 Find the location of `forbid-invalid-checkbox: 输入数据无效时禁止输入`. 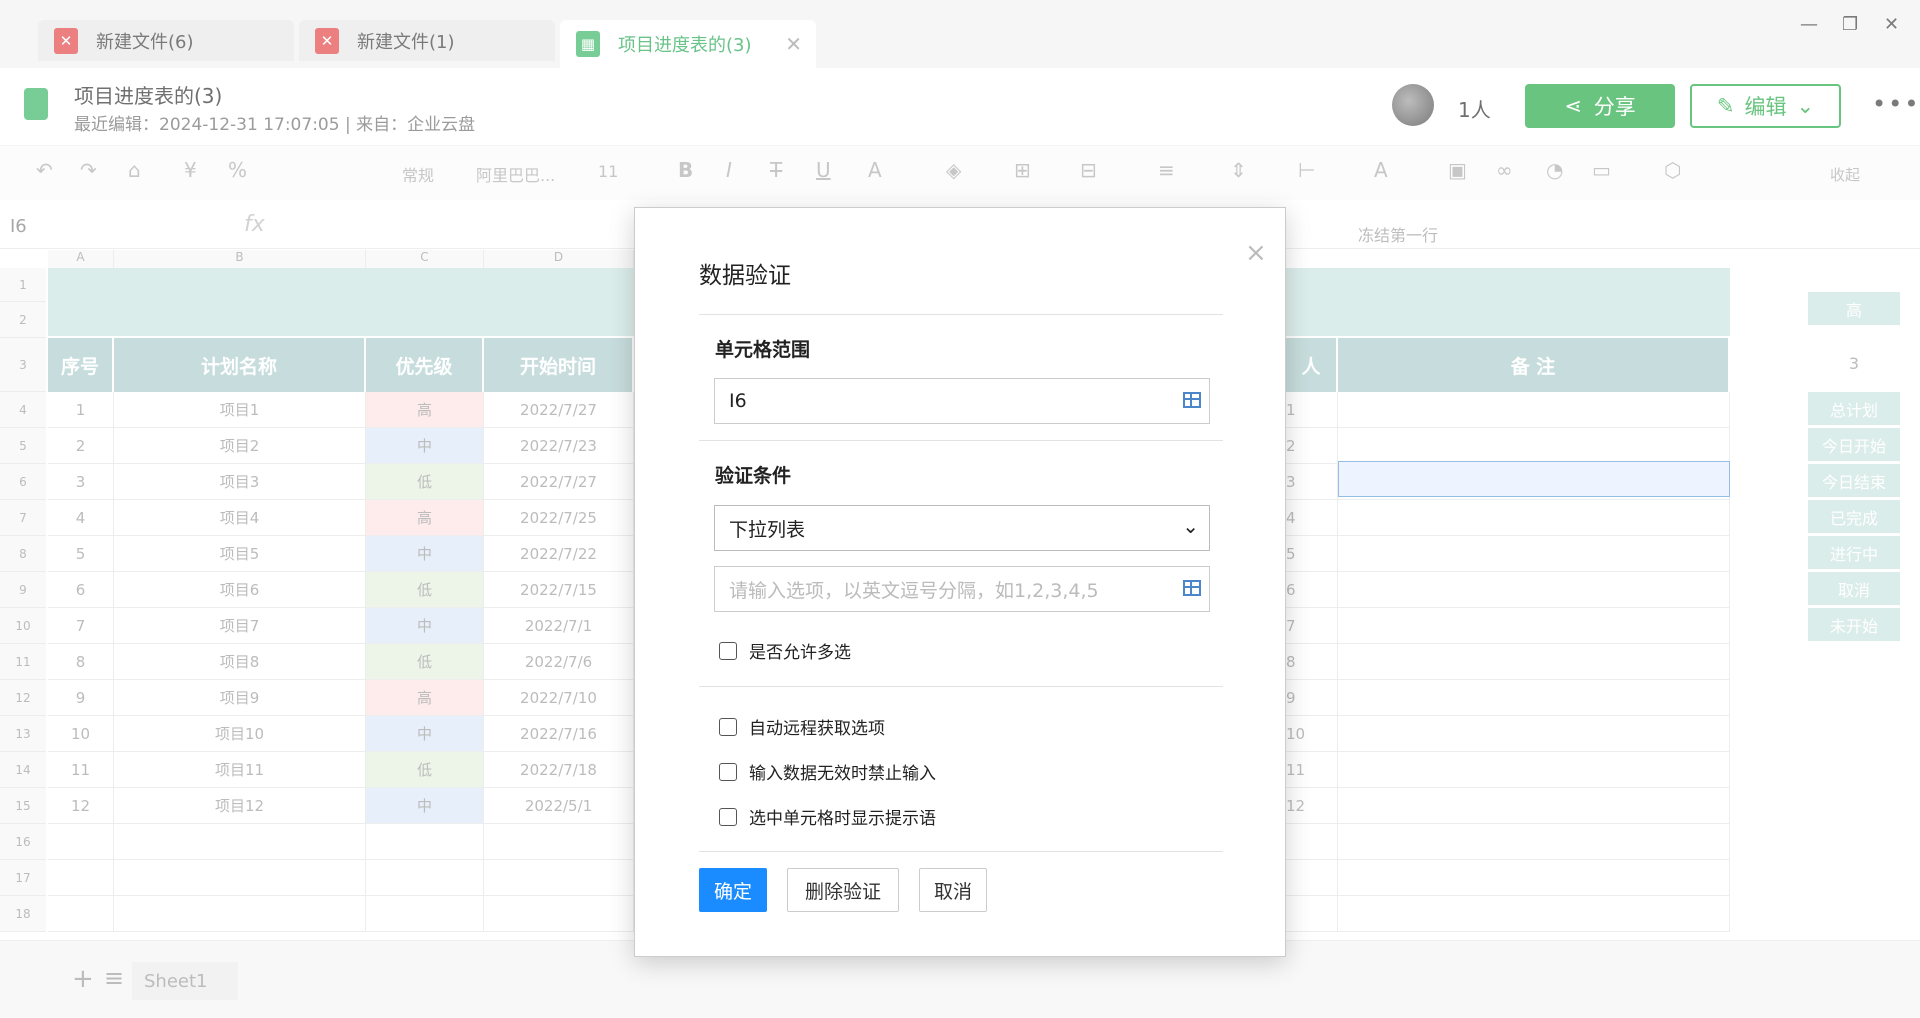

forbid-invalid-checkbox: 输入数据无效时禁止输入 is located at coordinates (827, 771).